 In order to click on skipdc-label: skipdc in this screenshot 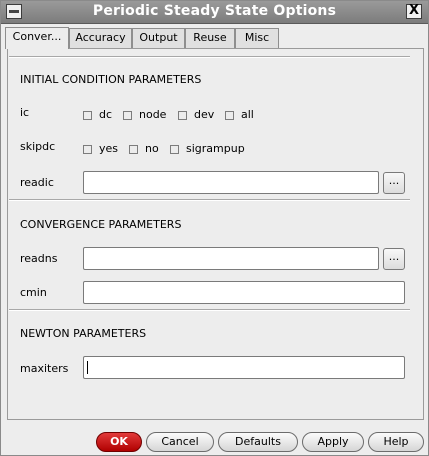, I will do `click(38, 146)`.